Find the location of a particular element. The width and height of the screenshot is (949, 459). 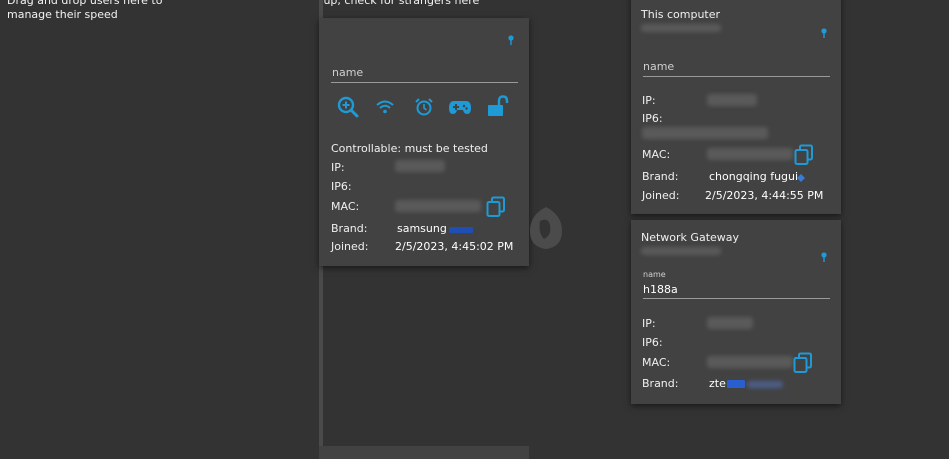

alarm-icon is located at coordinates (424, 107).